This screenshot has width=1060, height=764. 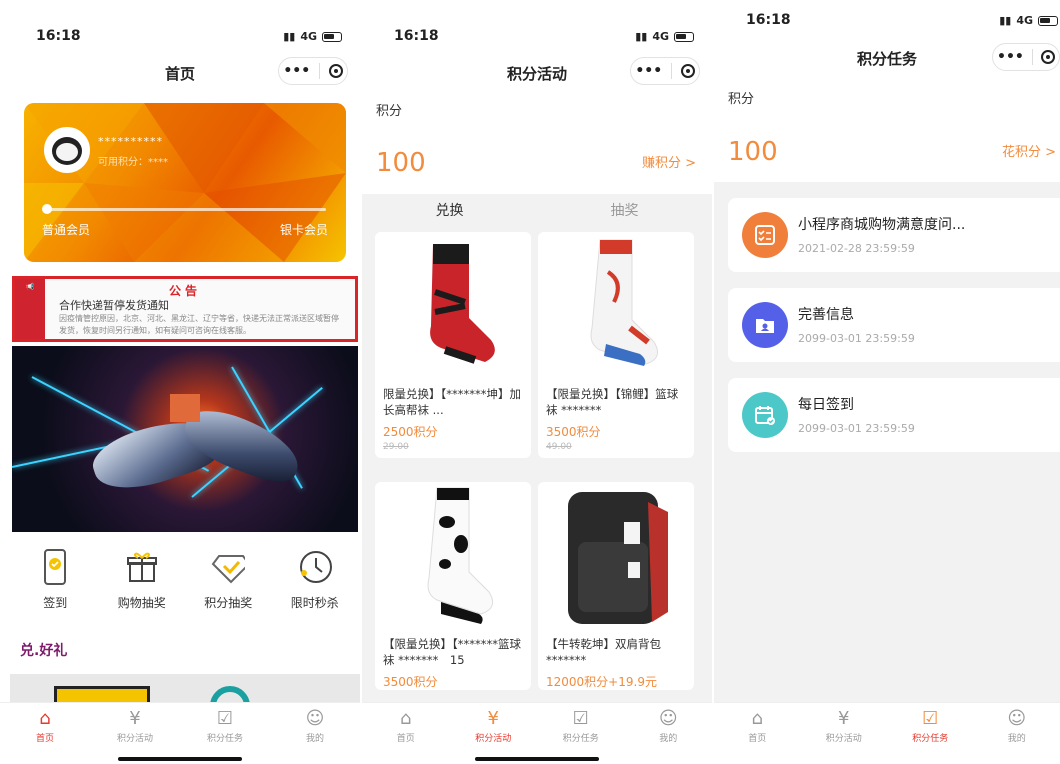 What do you see at coordinates (603, 652) in the screenshot?
I see `product-name: 【牛转乾坤】双肩背包 *******` at bounding box center [603, 652].